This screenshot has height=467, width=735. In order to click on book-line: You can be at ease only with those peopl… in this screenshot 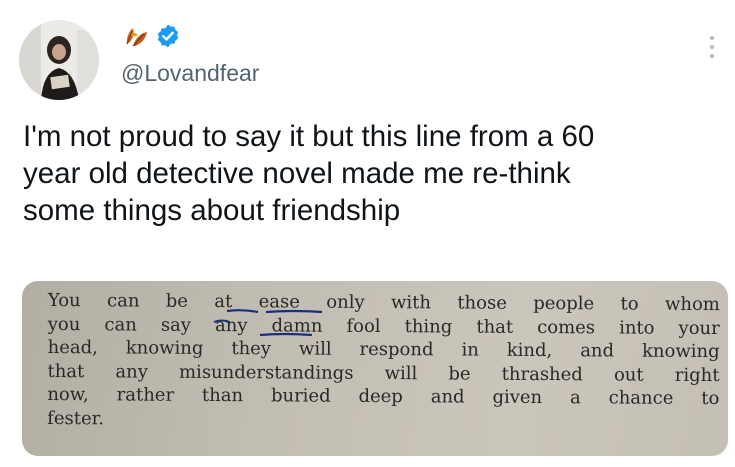, I will do `click(383, 302)`.